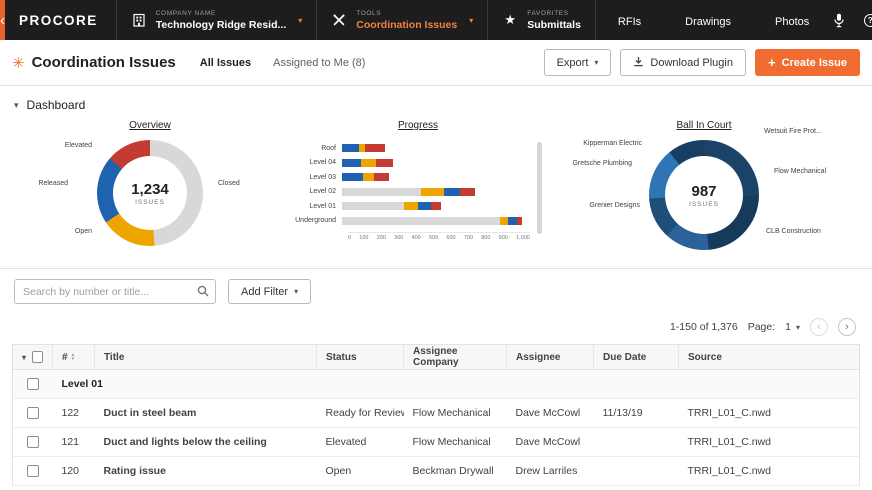  What do you see at coordinates (56, 105) in the screenshot?
I see `dashboard-title: Dashboard` at bounding box center [56, 105].